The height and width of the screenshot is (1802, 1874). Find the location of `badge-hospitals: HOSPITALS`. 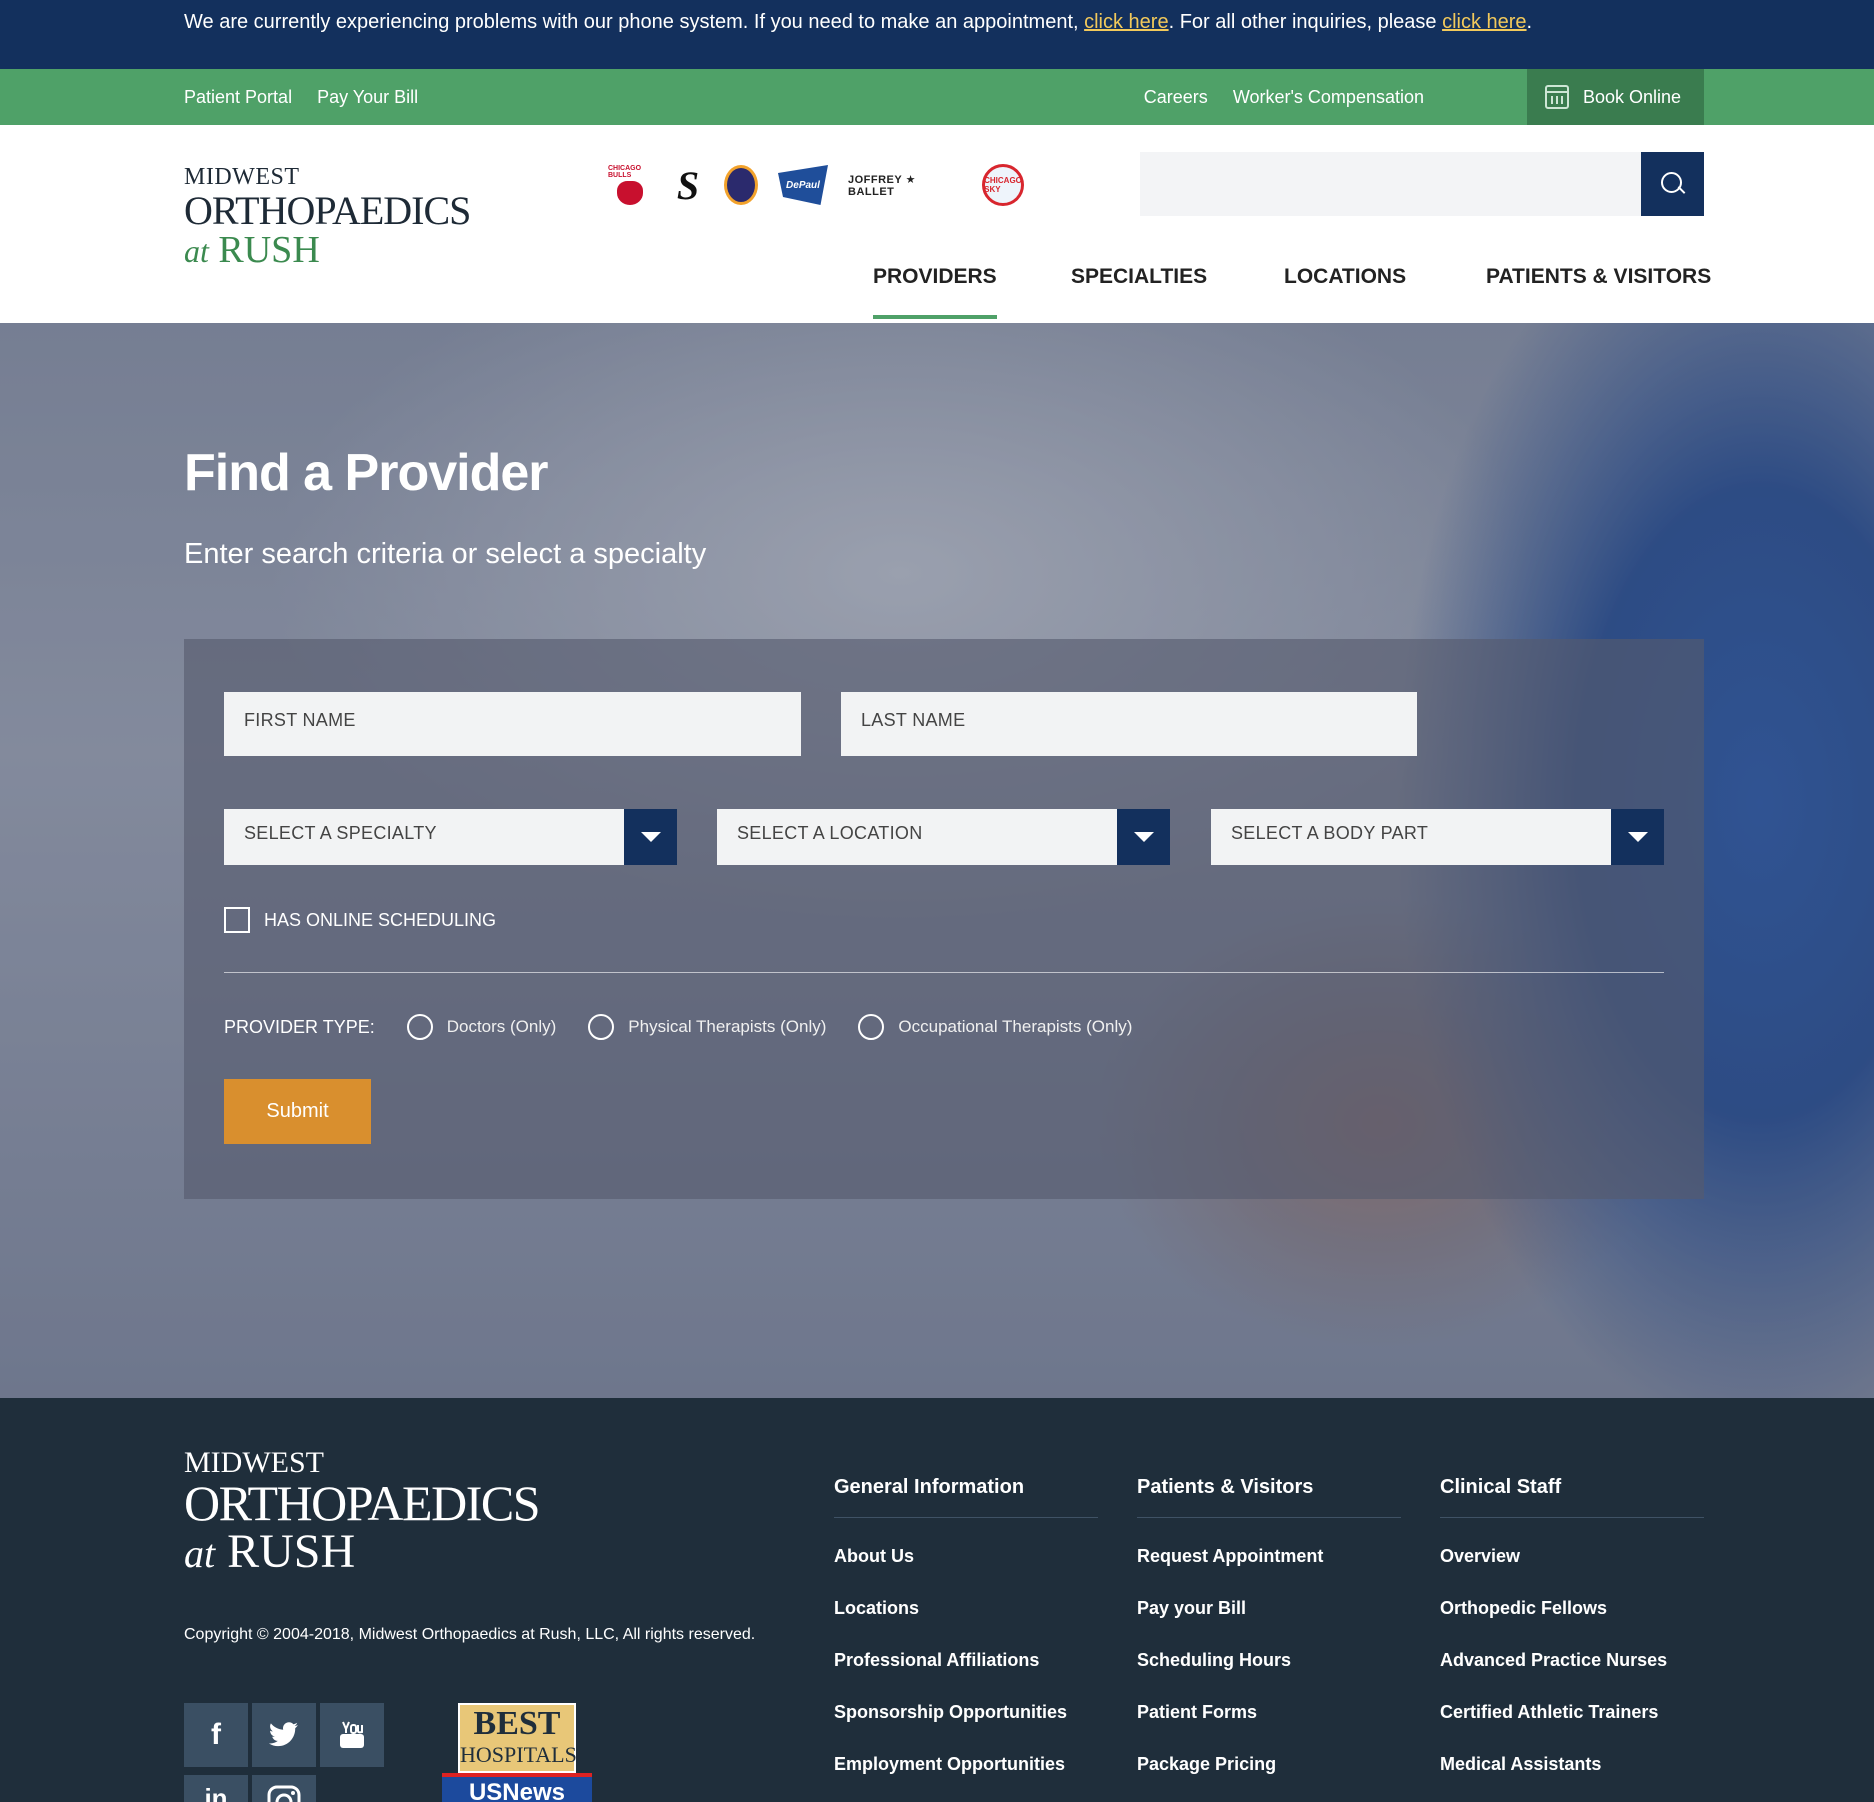

badge-hospitals: HOSPITALS is located at coordinates (518, 1754).